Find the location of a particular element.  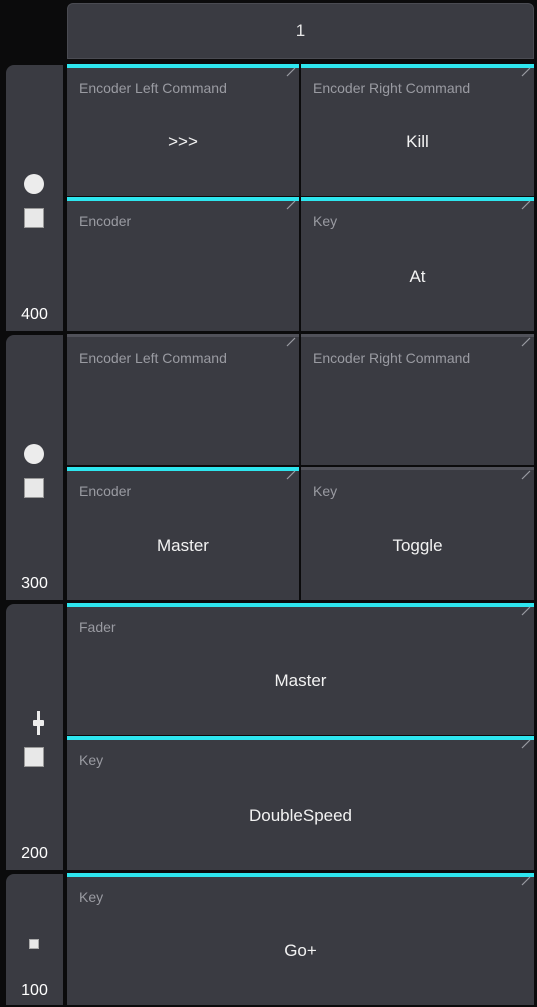

fader-cell: Fader Master is located at coordinates (300, 669).